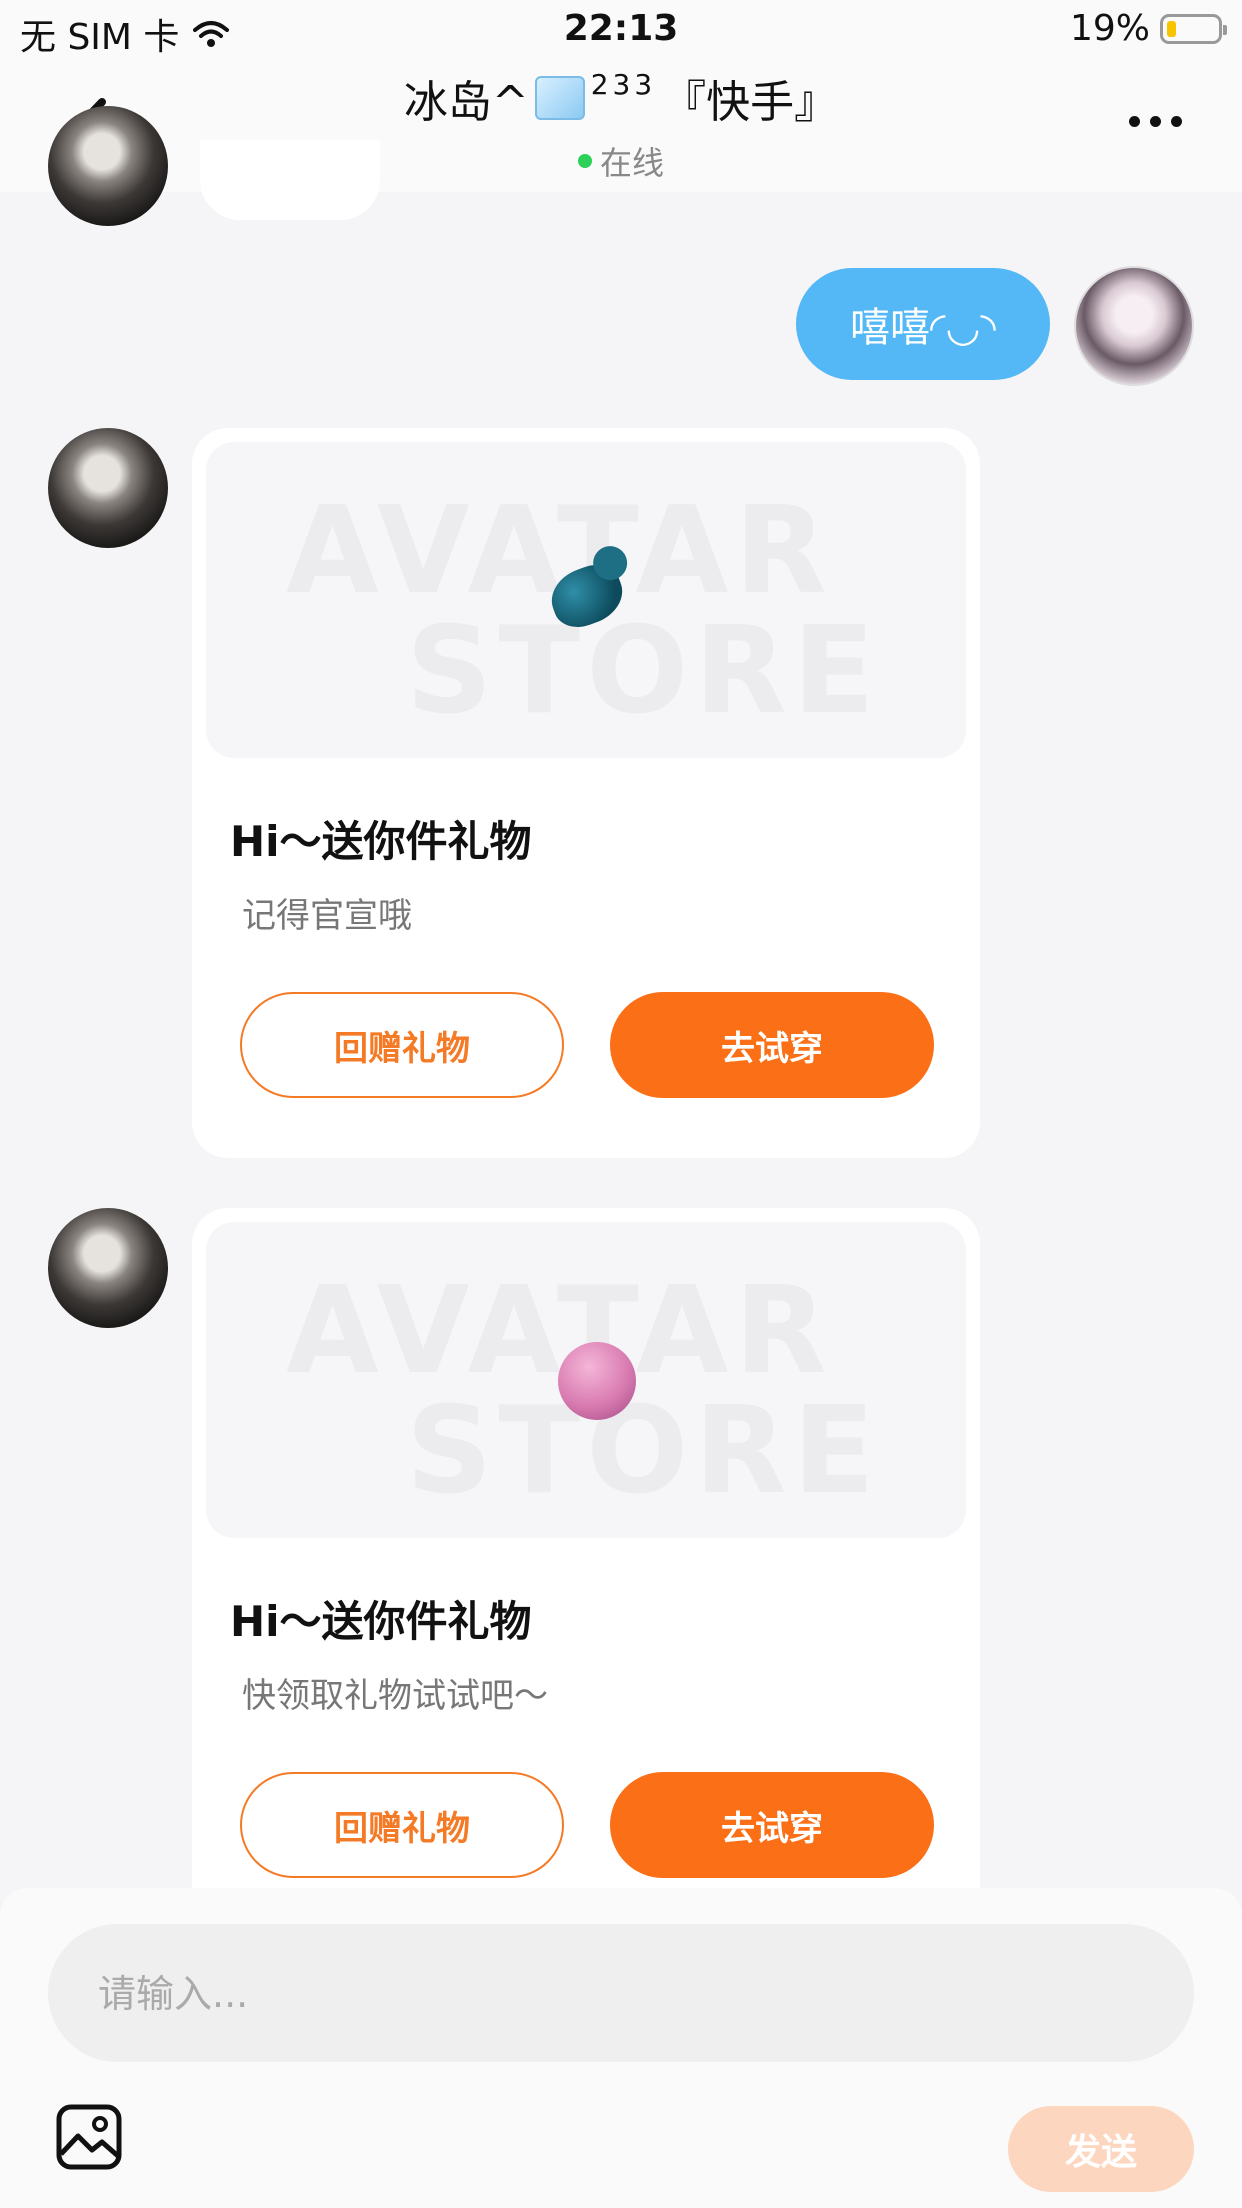  Describe the element at coordinates (559, 98) in the screenshot. I see `ice-cube-icon` at that location.